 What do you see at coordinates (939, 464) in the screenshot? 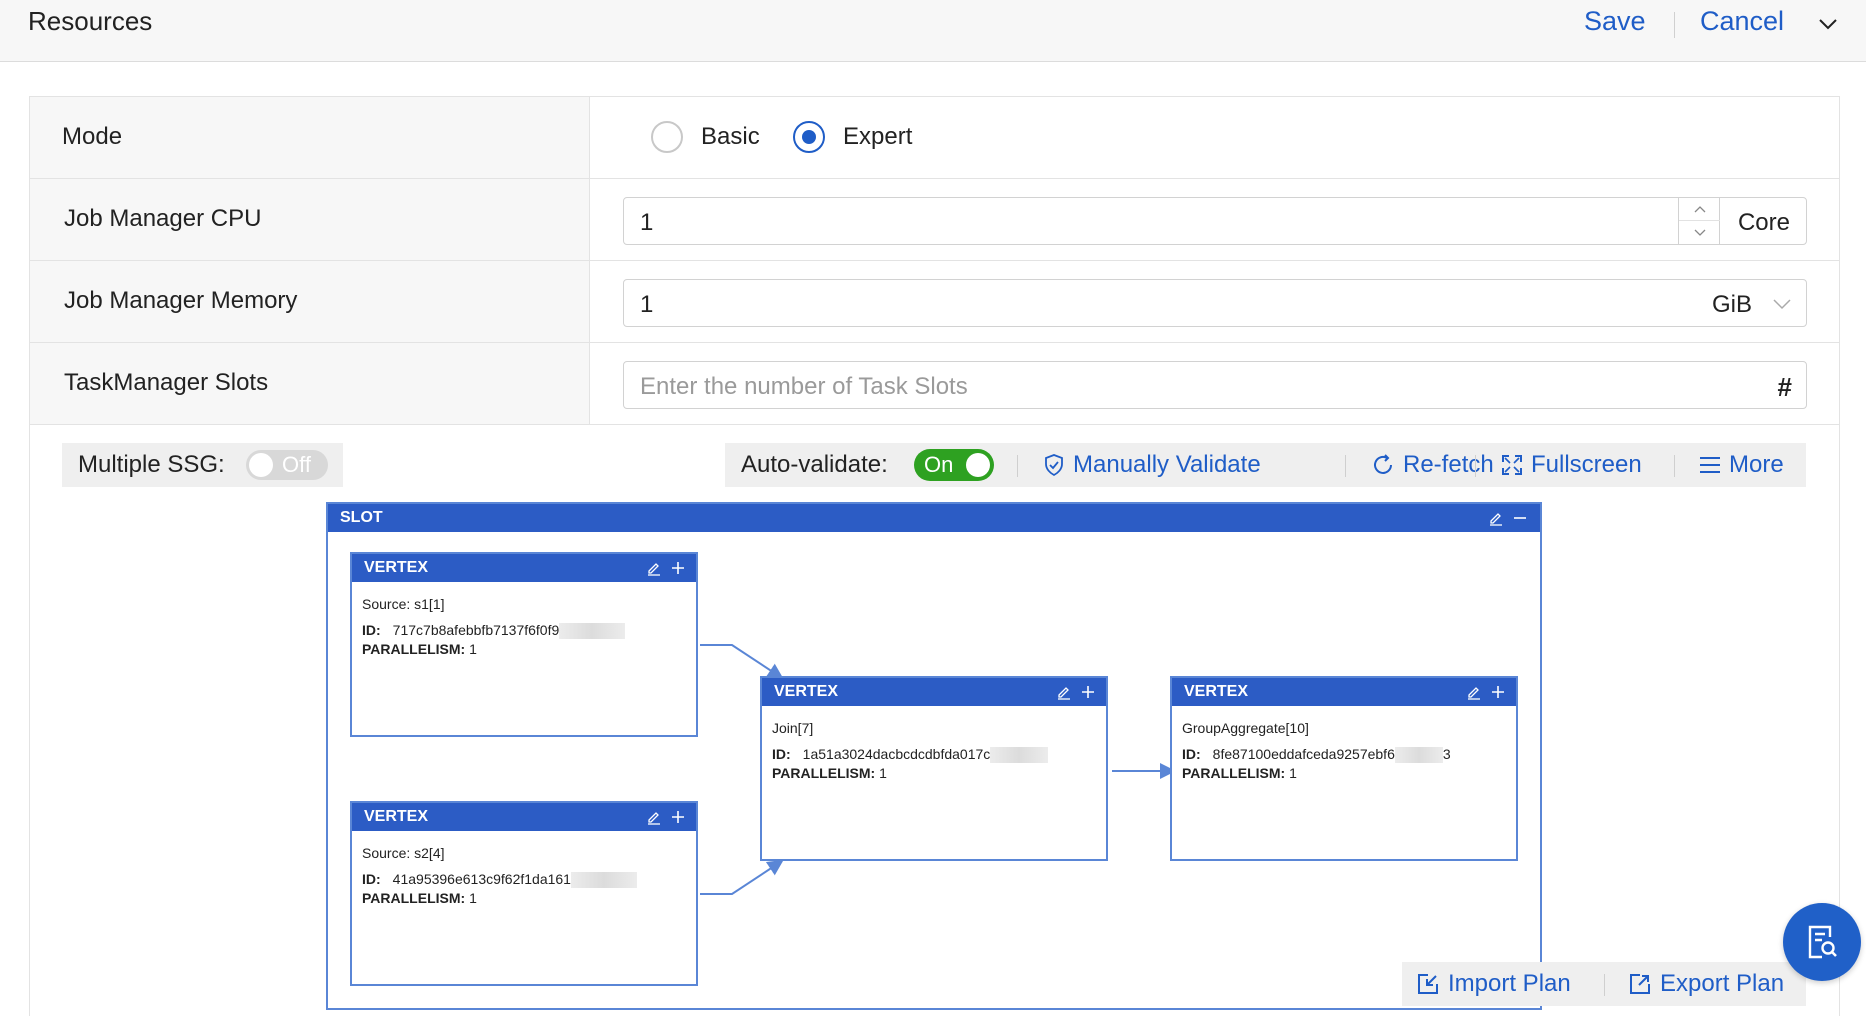
I see `toggle-state: On` at bounding box center [939, 464].